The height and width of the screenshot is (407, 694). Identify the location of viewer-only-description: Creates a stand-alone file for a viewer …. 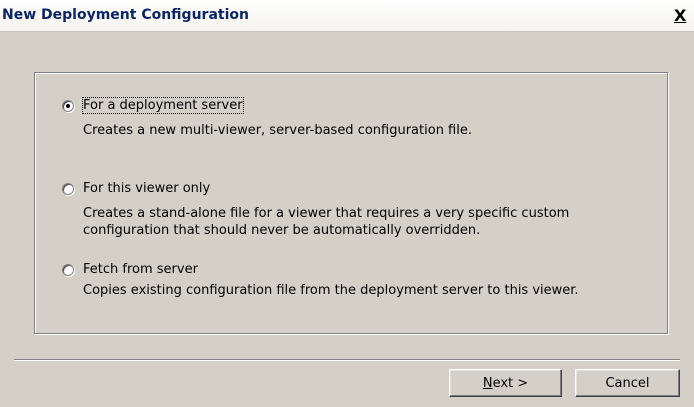
(326, 222).